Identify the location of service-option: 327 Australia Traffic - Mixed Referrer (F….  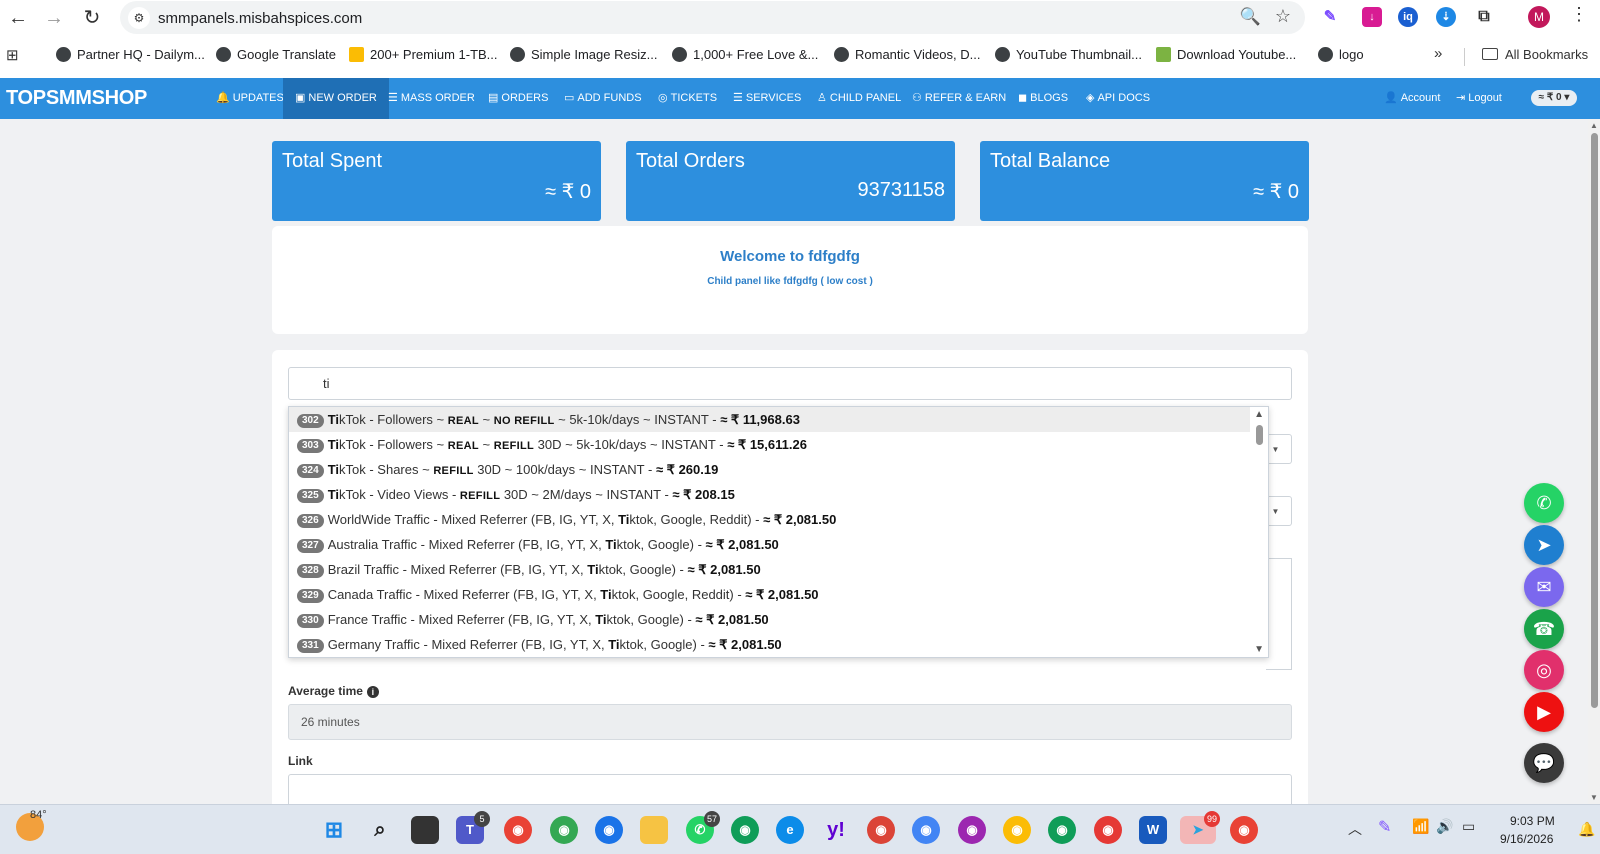
(770, 544).